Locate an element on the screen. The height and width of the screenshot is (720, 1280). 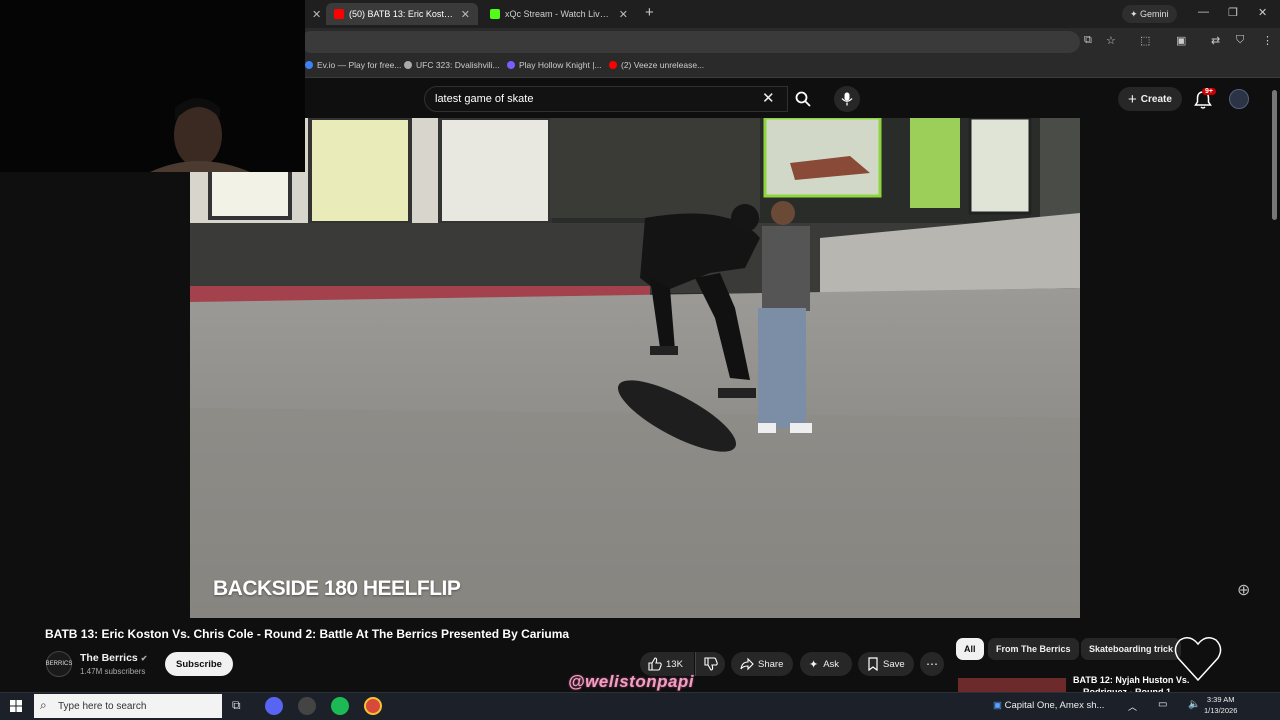
obs-icon is located at coordinates (307, 706).